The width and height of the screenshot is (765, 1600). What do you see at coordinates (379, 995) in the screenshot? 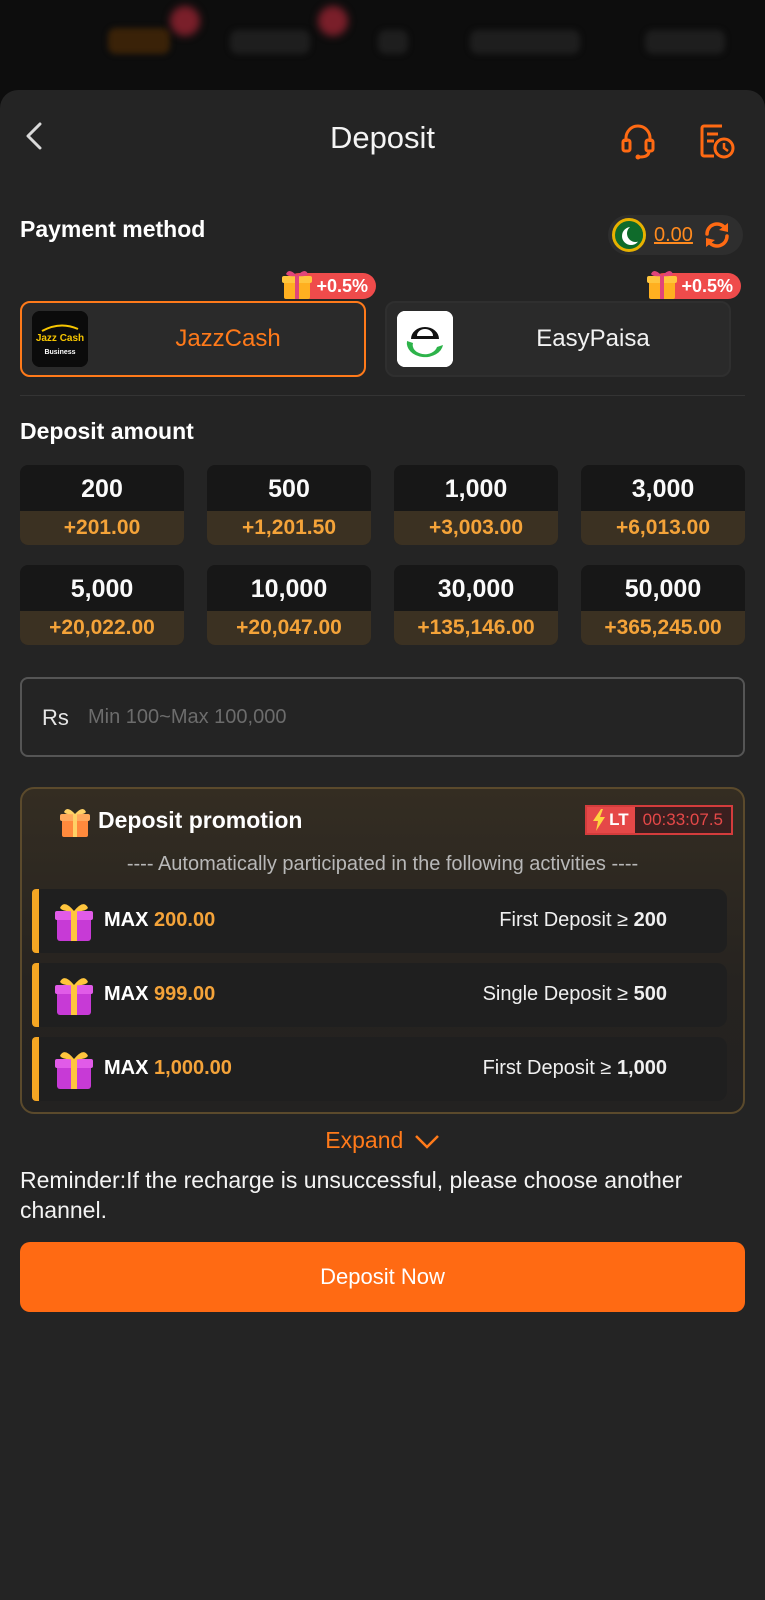
I see `promotion-activity: MAX 999.00 Single Deposit ≥ 500` at bounding box center [379, 995].